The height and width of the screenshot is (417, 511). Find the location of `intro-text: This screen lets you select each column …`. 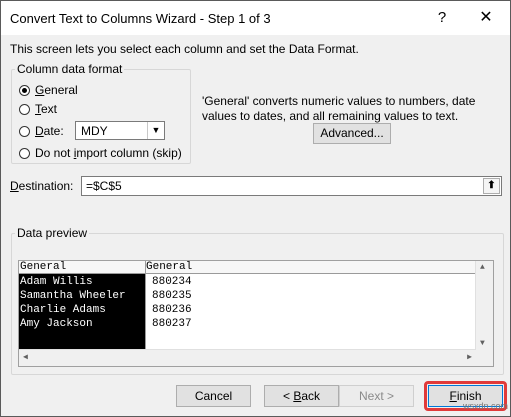

intro-text: This screen lets you select each column … is located at coordinates (184, 49).